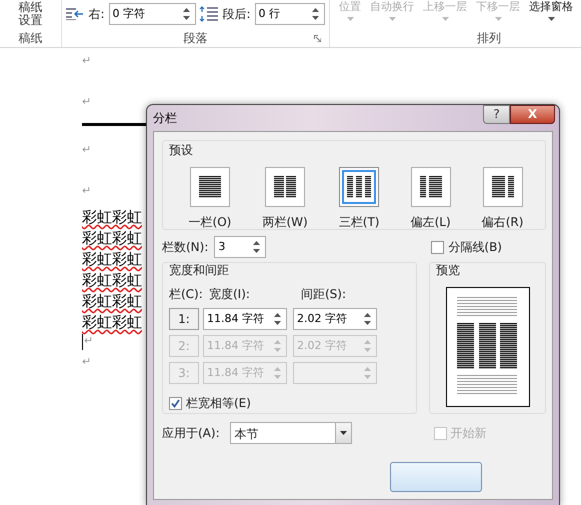  What do you see at coordinates (436, 477) in the screenshot?
I see `dialog-button` at bounding box center [436, 477].